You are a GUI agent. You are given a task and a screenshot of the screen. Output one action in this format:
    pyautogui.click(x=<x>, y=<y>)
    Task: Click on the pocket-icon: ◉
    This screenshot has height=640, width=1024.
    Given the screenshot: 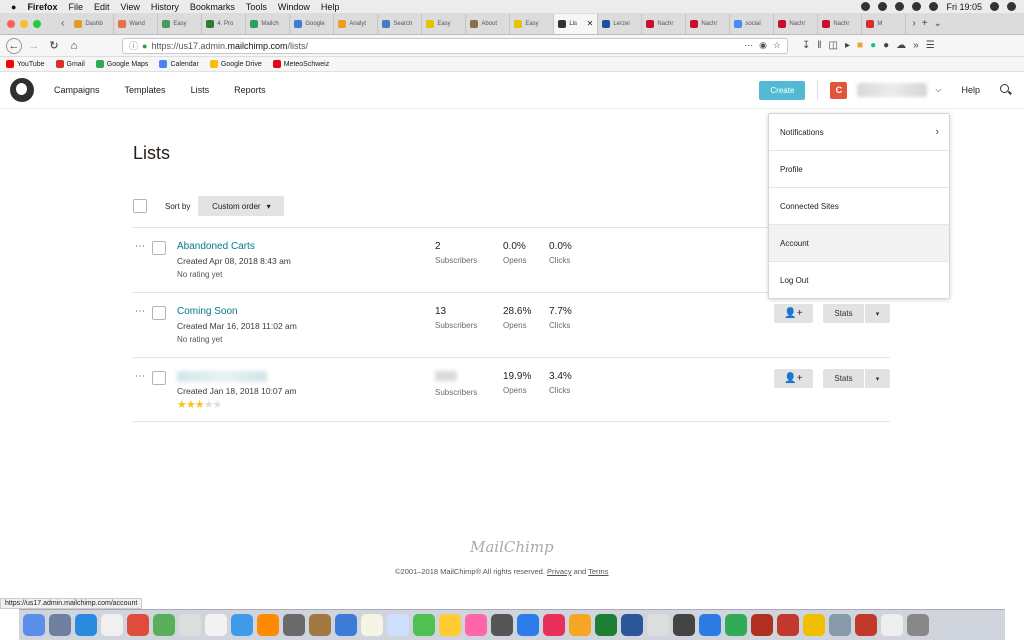 What is the action you would take?
    pyautogui.click(x=763, y=45)
    